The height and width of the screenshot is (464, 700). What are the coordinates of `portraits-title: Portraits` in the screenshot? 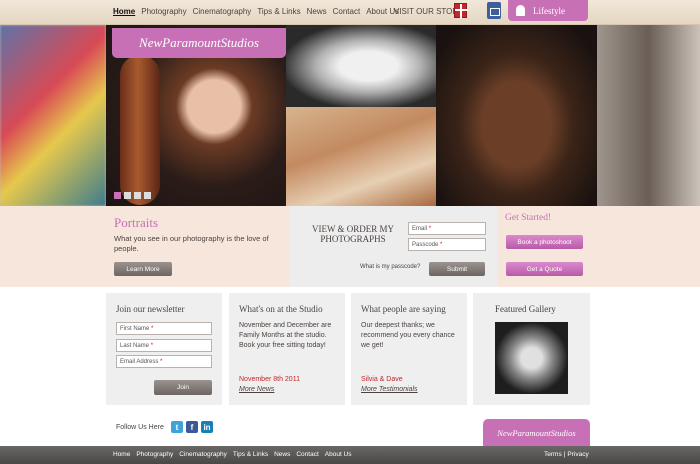 It's located at (136, 222).